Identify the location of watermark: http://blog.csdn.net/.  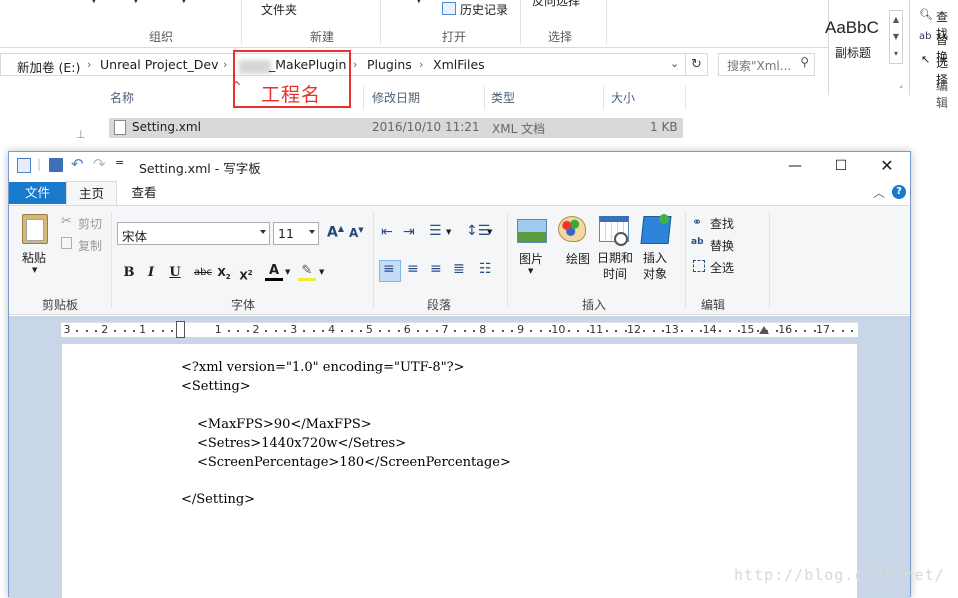
(839, 575).